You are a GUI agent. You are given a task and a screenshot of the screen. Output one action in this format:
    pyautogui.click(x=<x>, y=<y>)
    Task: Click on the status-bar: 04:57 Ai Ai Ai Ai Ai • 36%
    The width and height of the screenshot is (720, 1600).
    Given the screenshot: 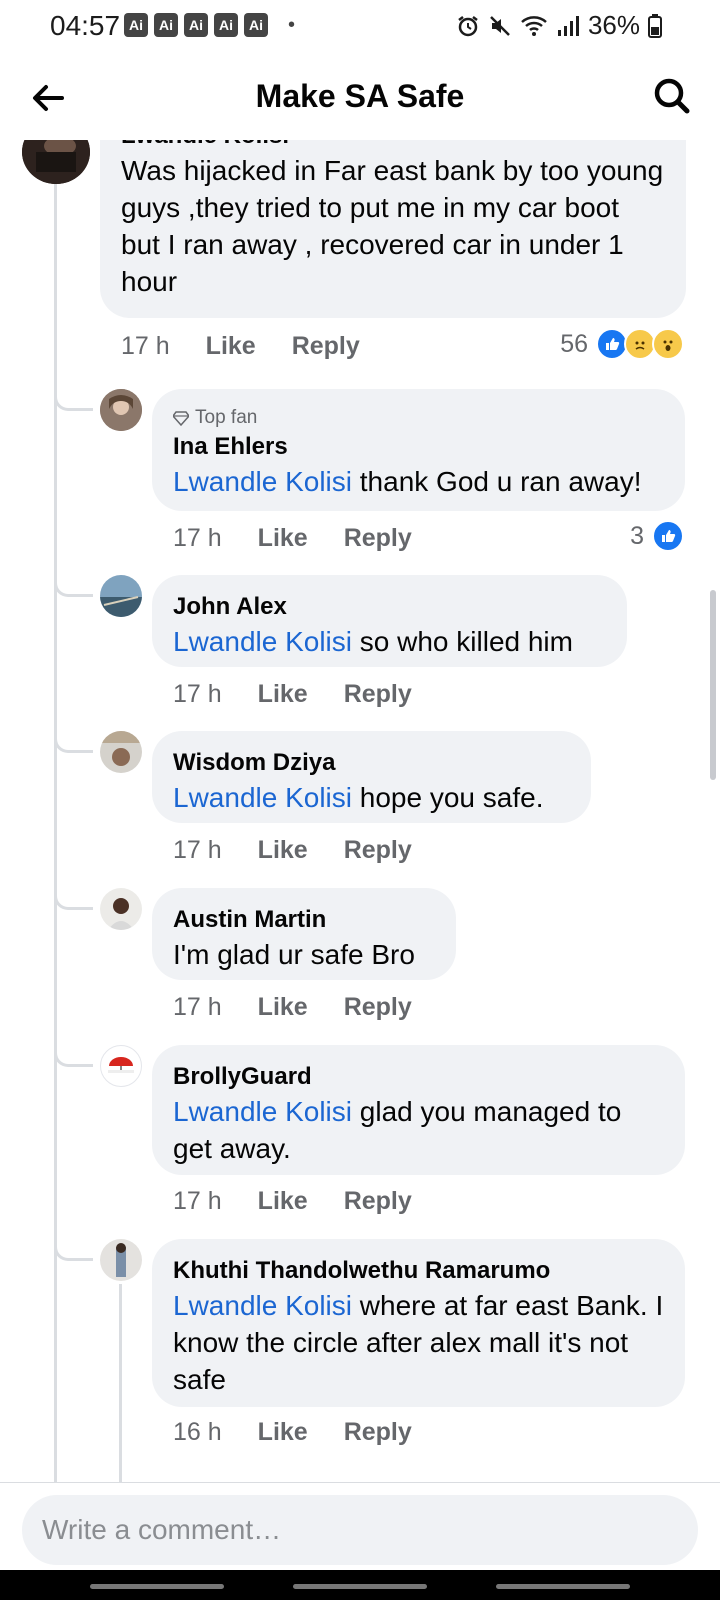 What is the action you would take?
    pyautogui.click(x=360, y=26)
    